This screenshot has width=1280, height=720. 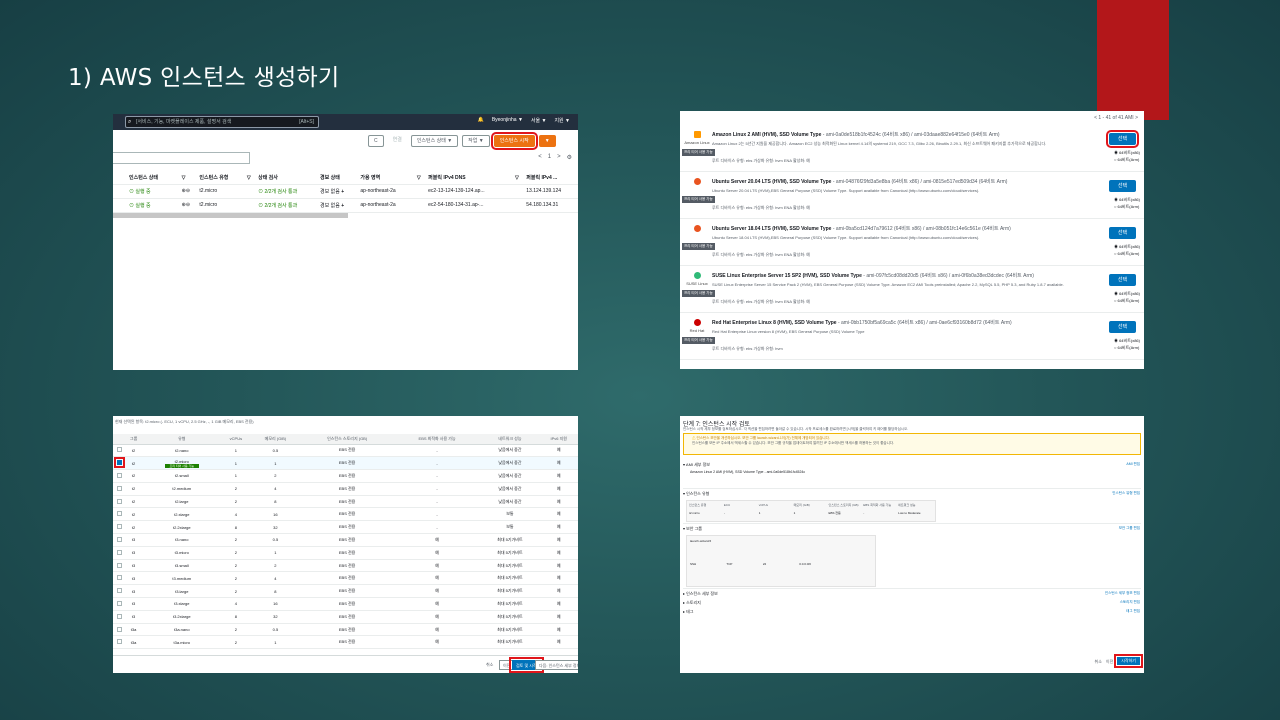 I want to click on col-header: 가용 영역, so click(x=384, y=178).